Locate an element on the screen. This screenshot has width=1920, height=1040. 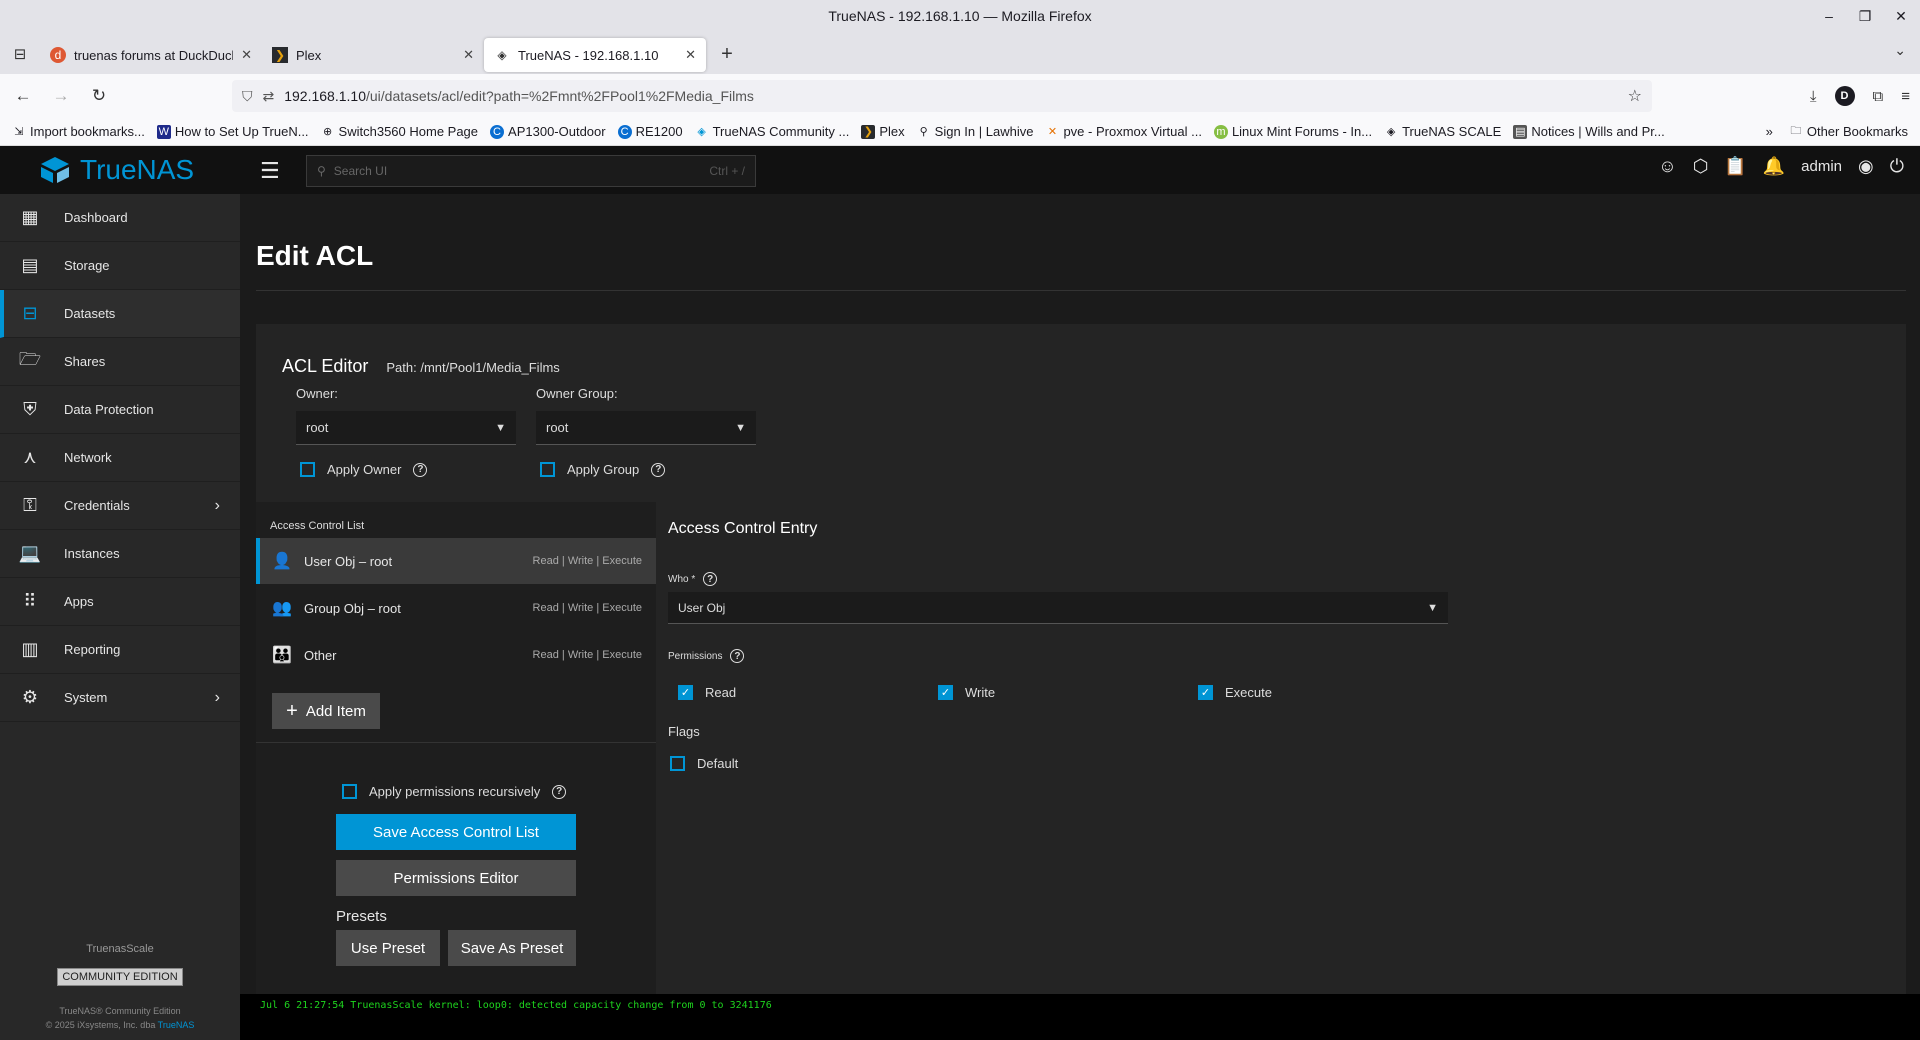
hamburger-menu-icon: ☰ is located at coordinates (270, 171).